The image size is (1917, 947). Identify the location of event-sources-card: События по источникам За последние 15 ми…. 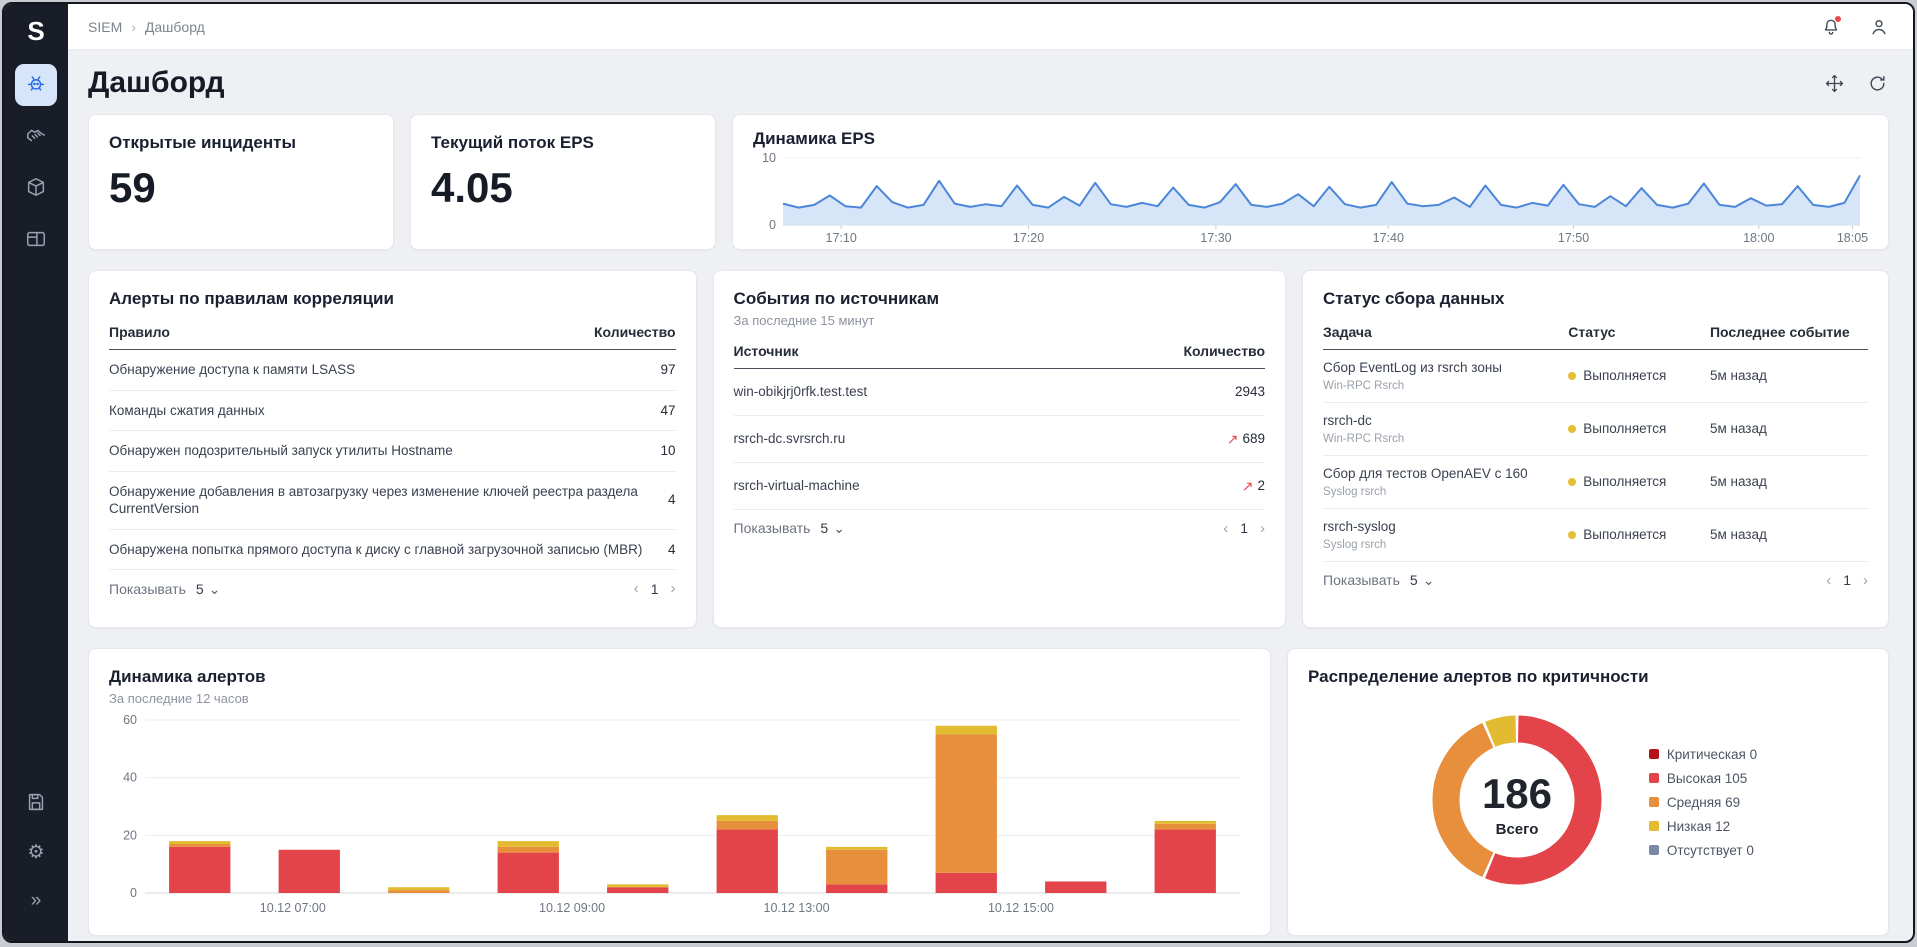
(999, 449).